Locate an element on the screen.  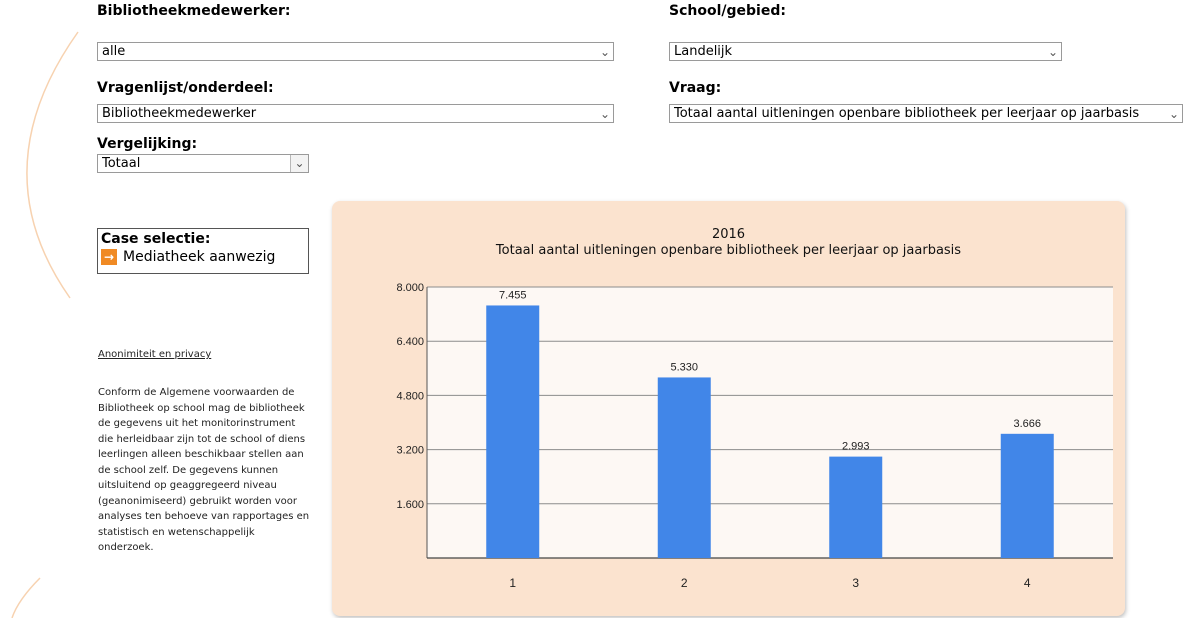
vergelijking-label: Vergelijking: is located at coordinates (147, 144).